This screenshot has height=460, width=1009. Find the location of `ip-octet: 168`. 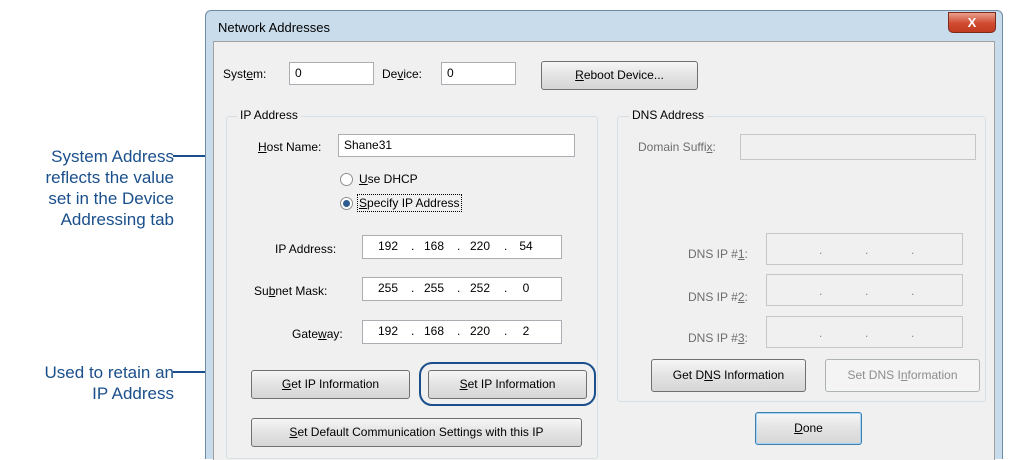

ip-octet: 168 is located at coordinates (434, 246).